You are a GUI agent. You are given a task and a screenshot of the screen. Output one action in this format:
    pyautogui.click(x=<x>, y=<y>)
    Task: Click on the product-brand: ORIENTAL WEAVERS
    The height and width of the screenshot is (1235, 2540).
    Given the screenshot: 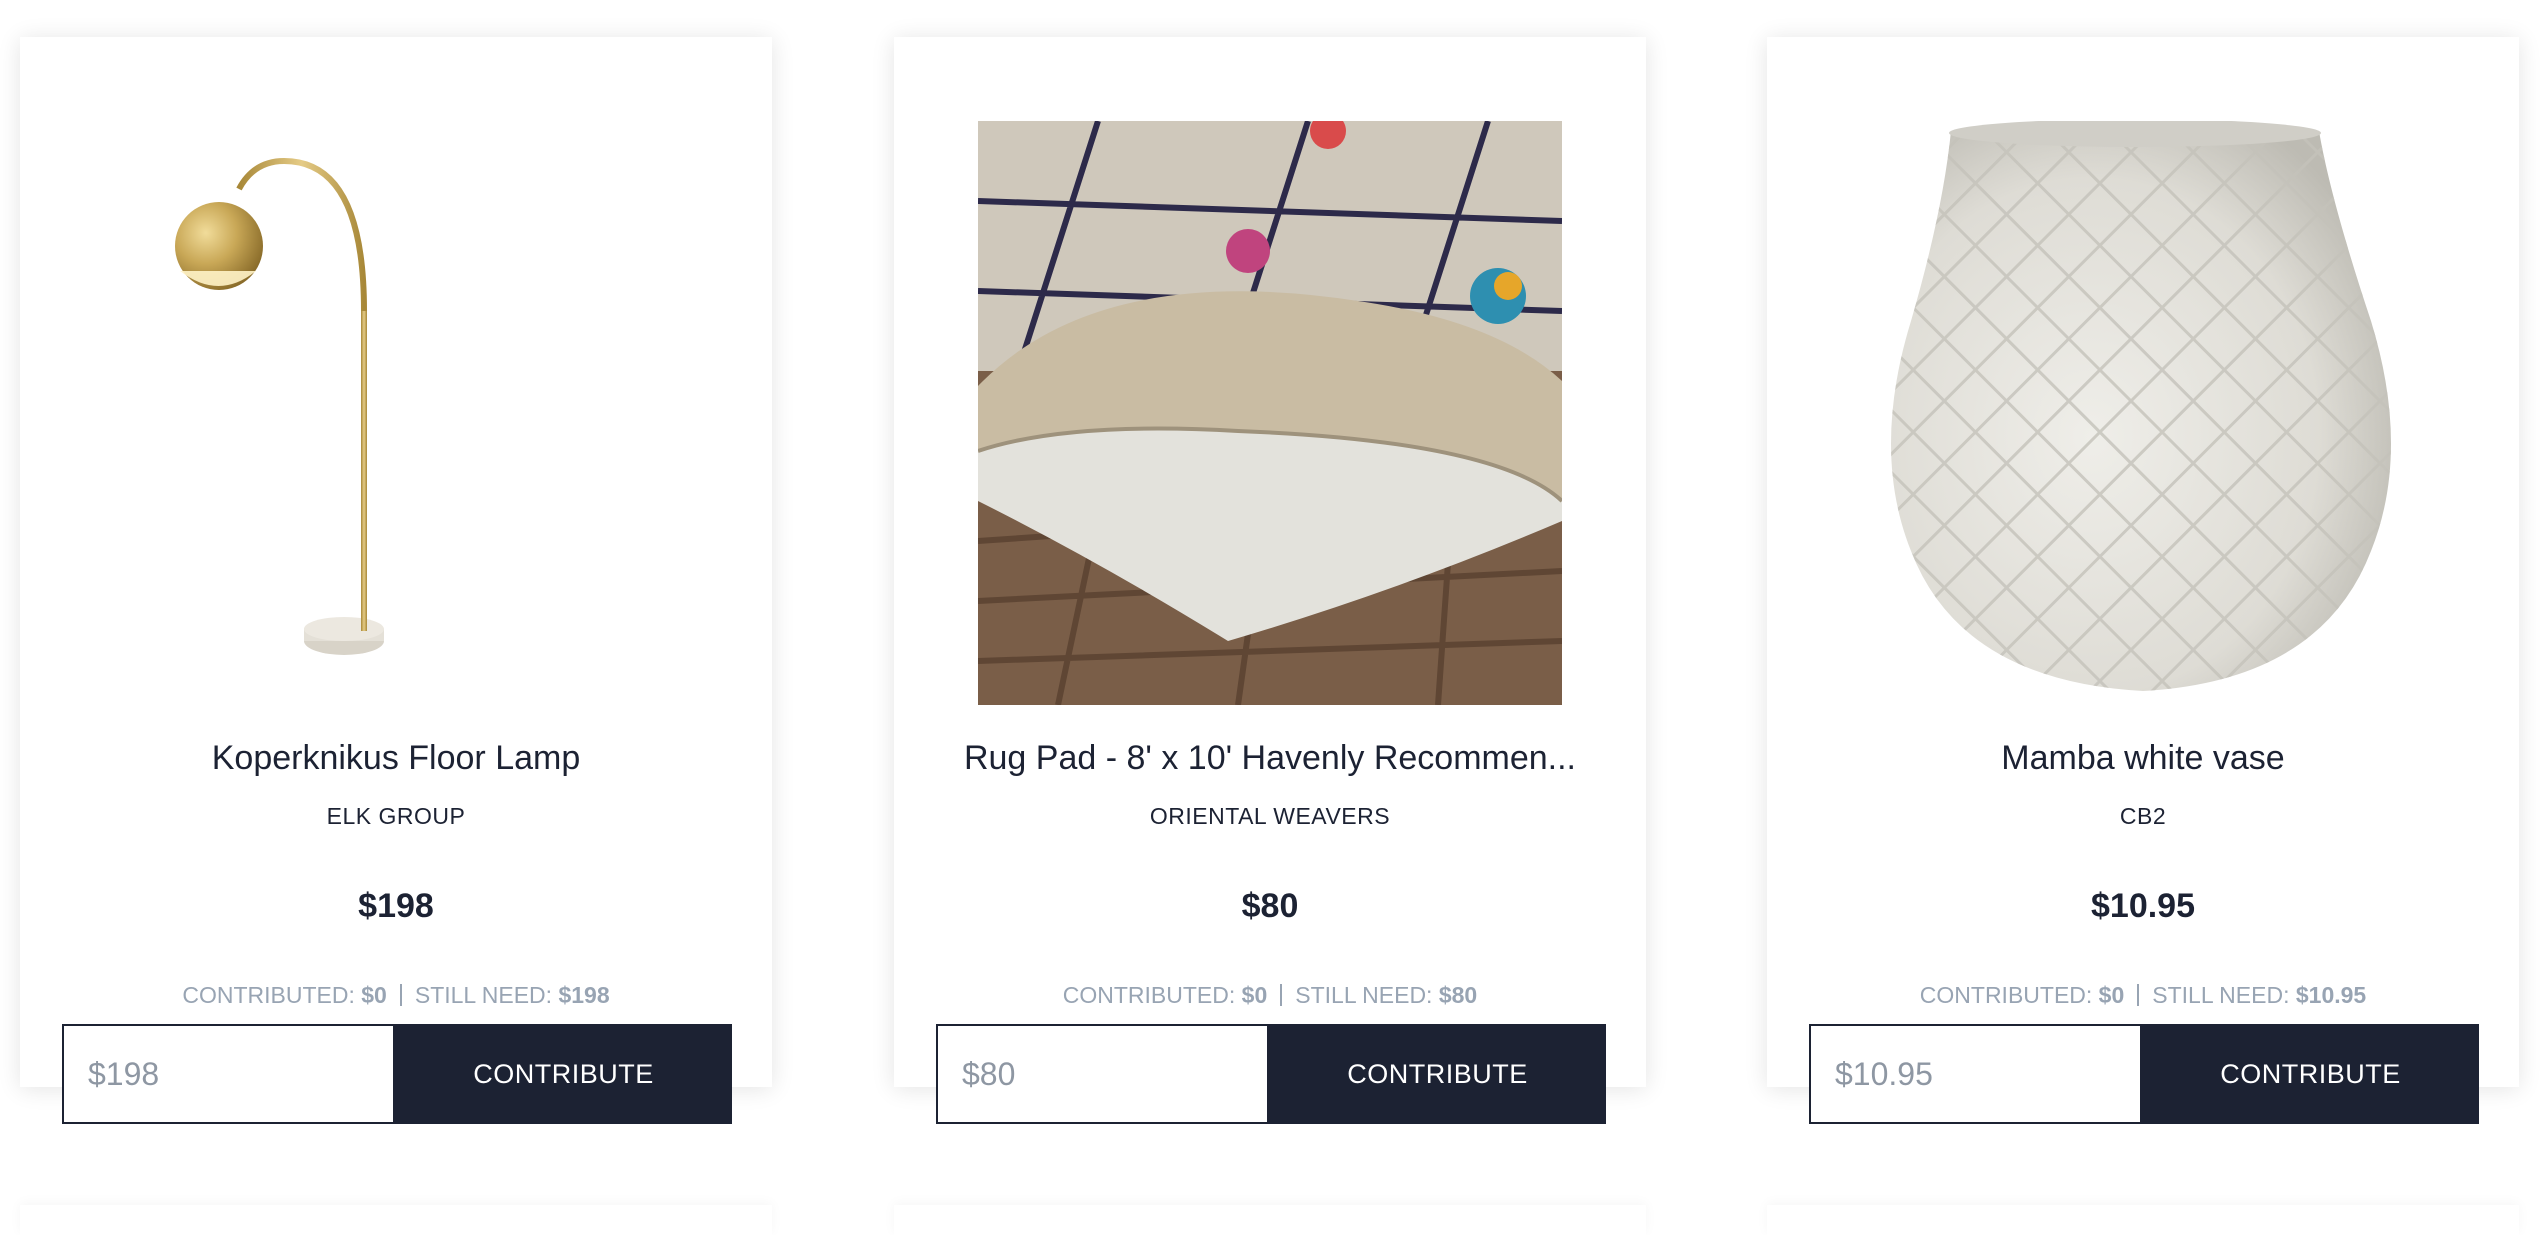 What is the action you would take?
    pyautogui.click(x=1270, y=816)
    